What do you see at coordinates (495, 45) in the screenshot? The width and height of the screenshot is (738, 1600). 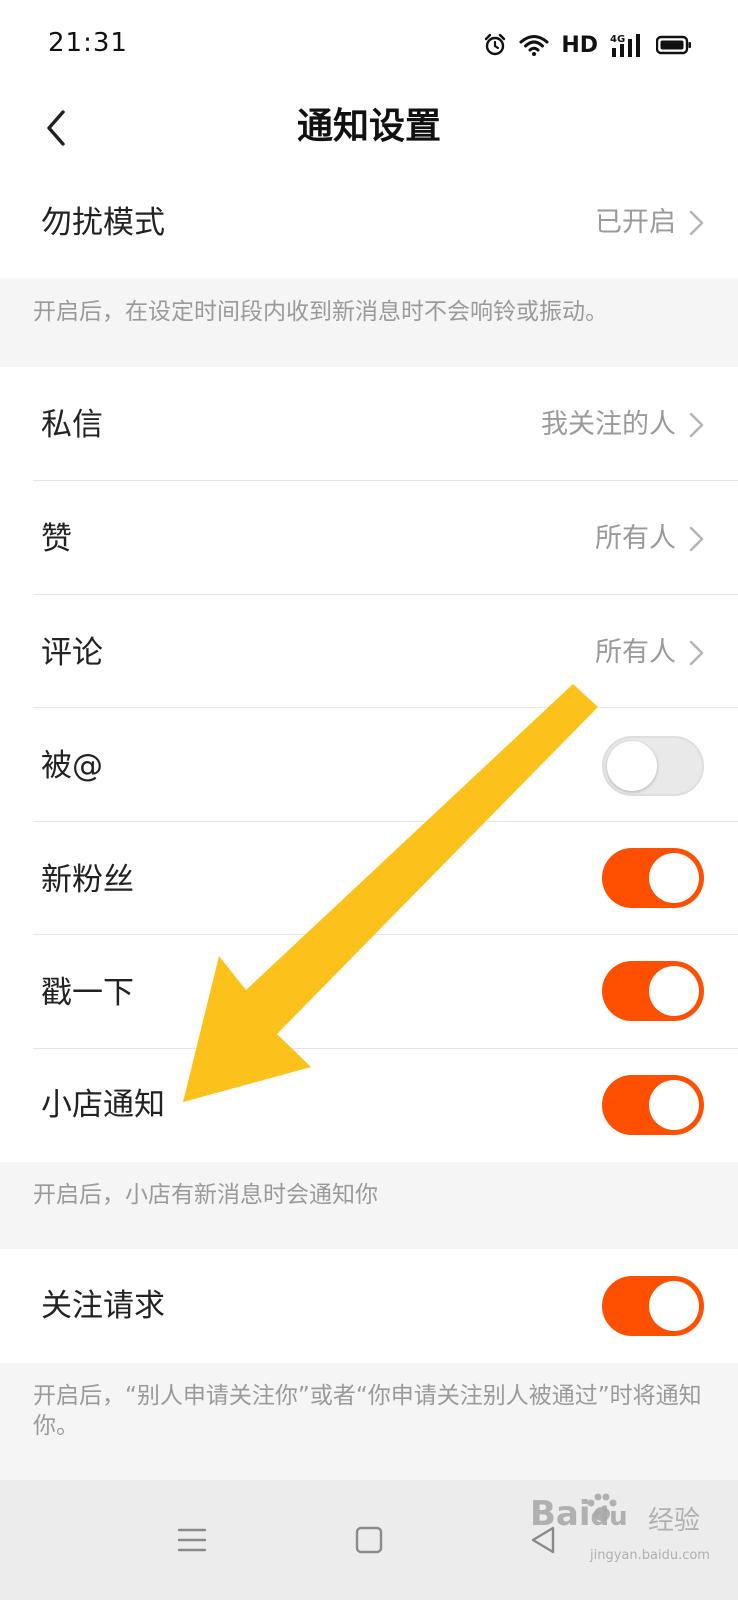 I see `alarm-icon` at bounding box center [495, 45].